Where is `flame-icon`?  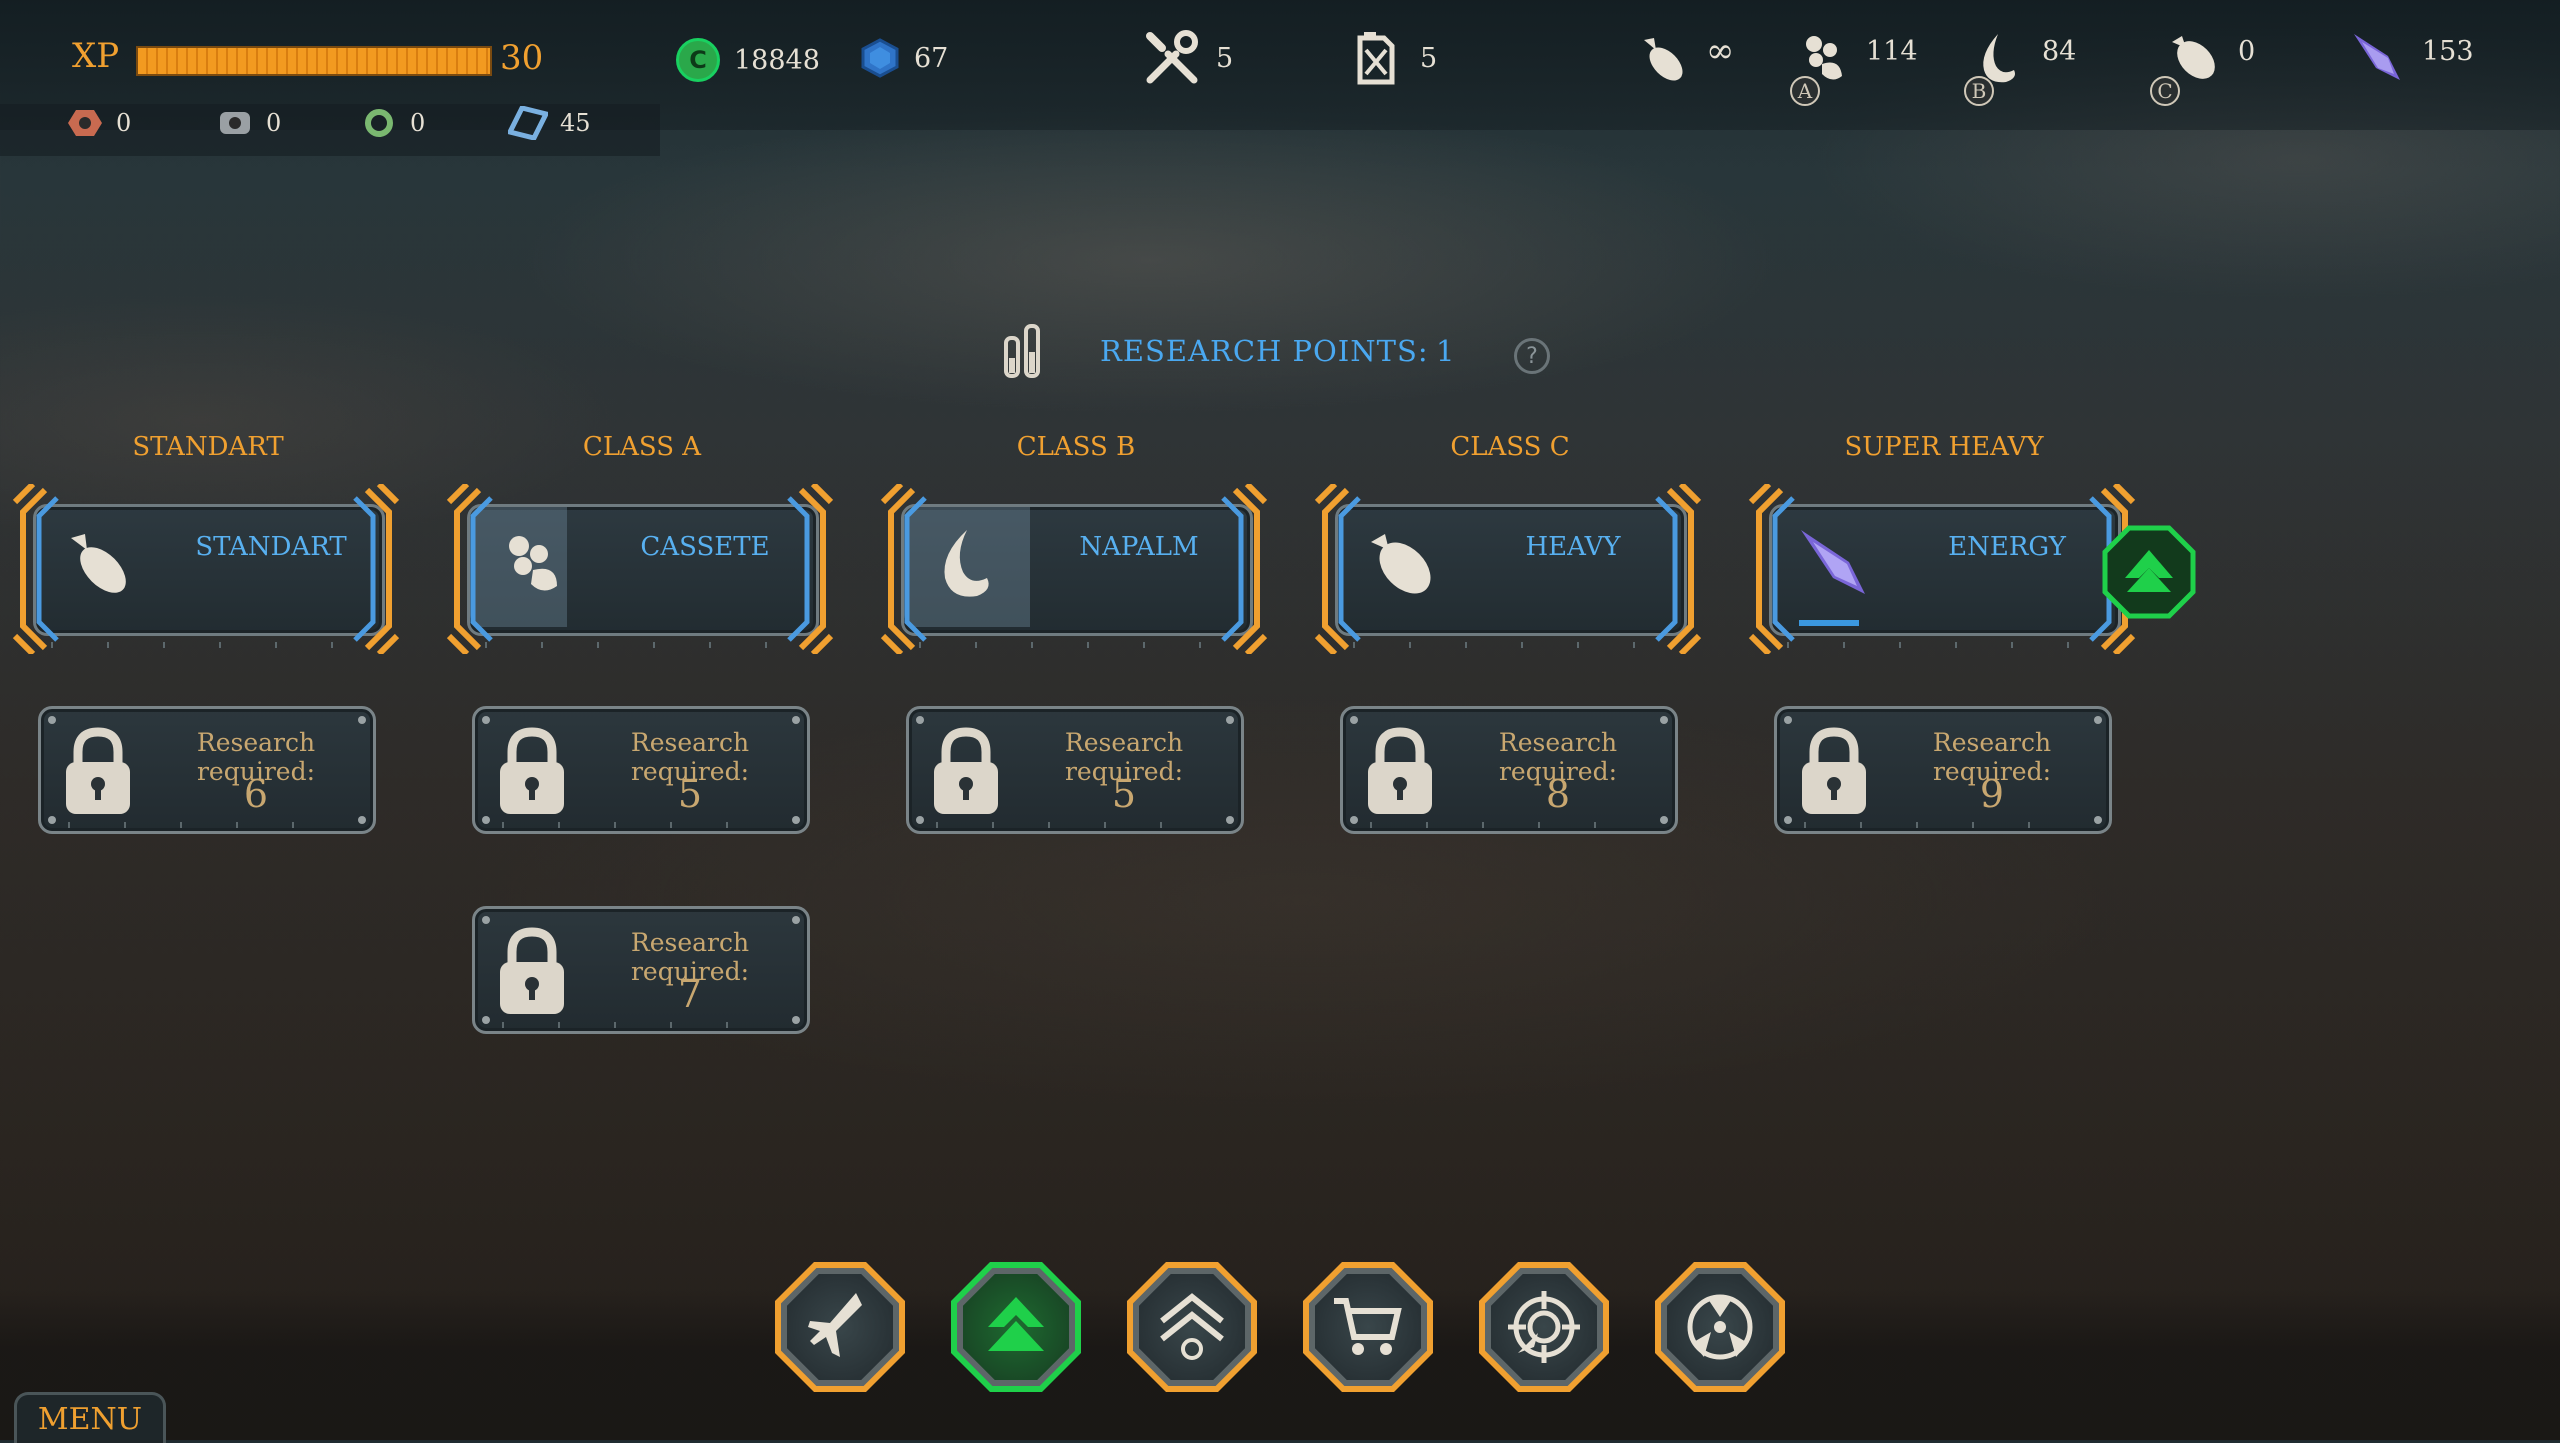 flame-icon is located at coordinates (966, 563).